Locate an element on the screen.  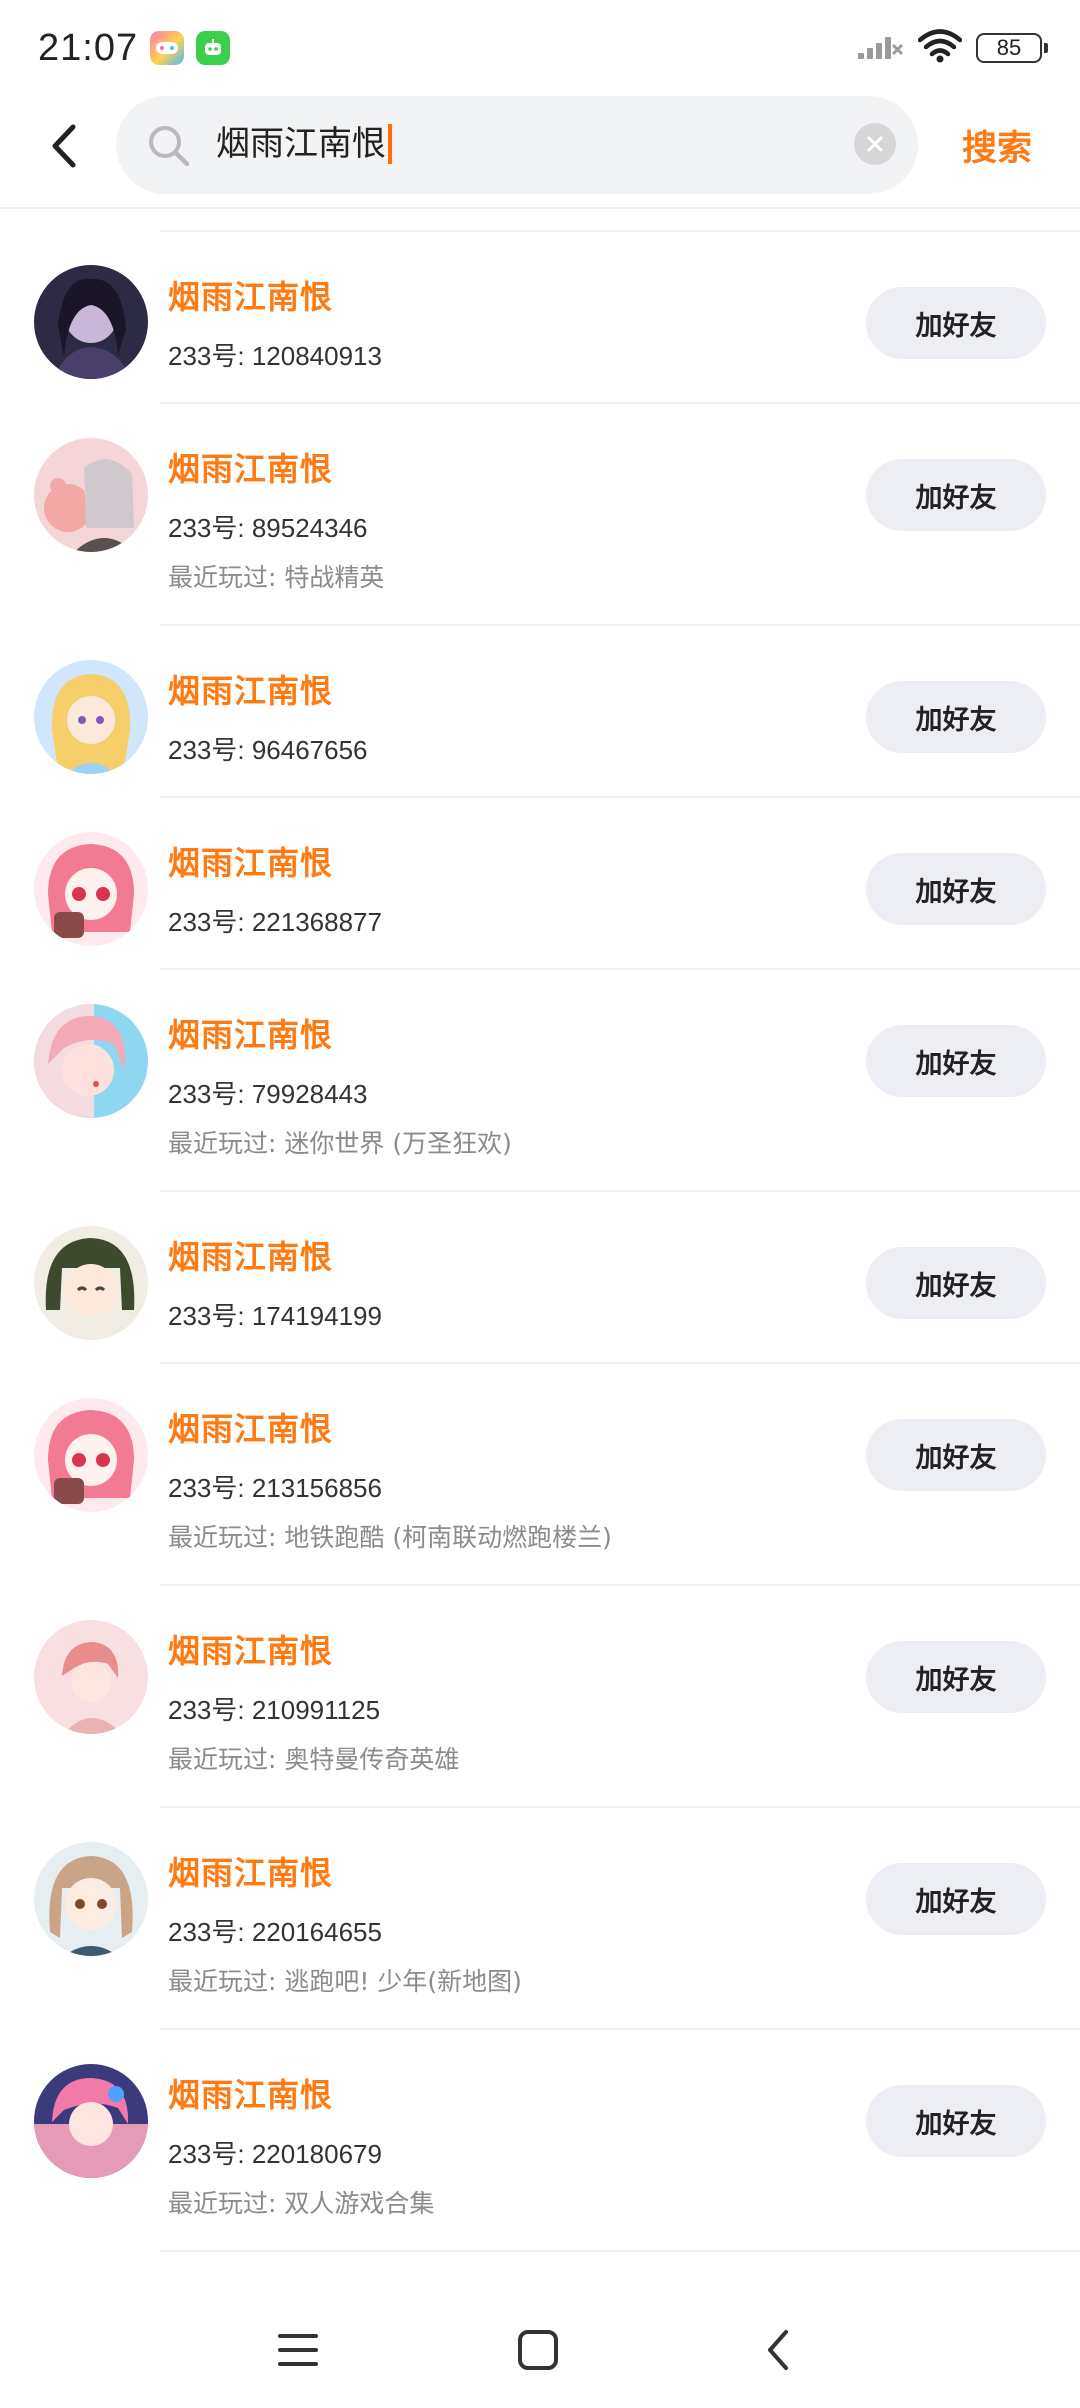
user-id: 233号: 174194199 is located at coordinates (275, 1316).